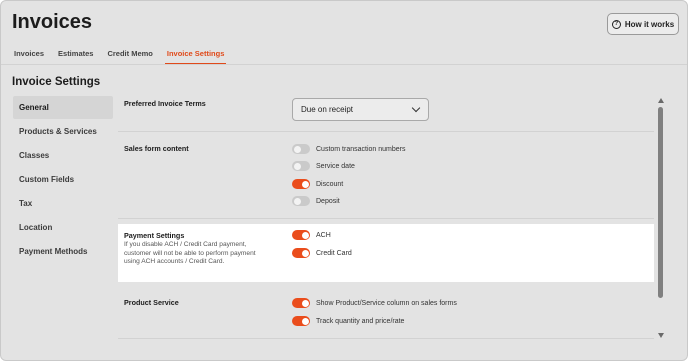  What do you see at coordinates (63, 107) in the screenshot?
I see `sidebar-item-general: General` at bounding box center [63, 107].